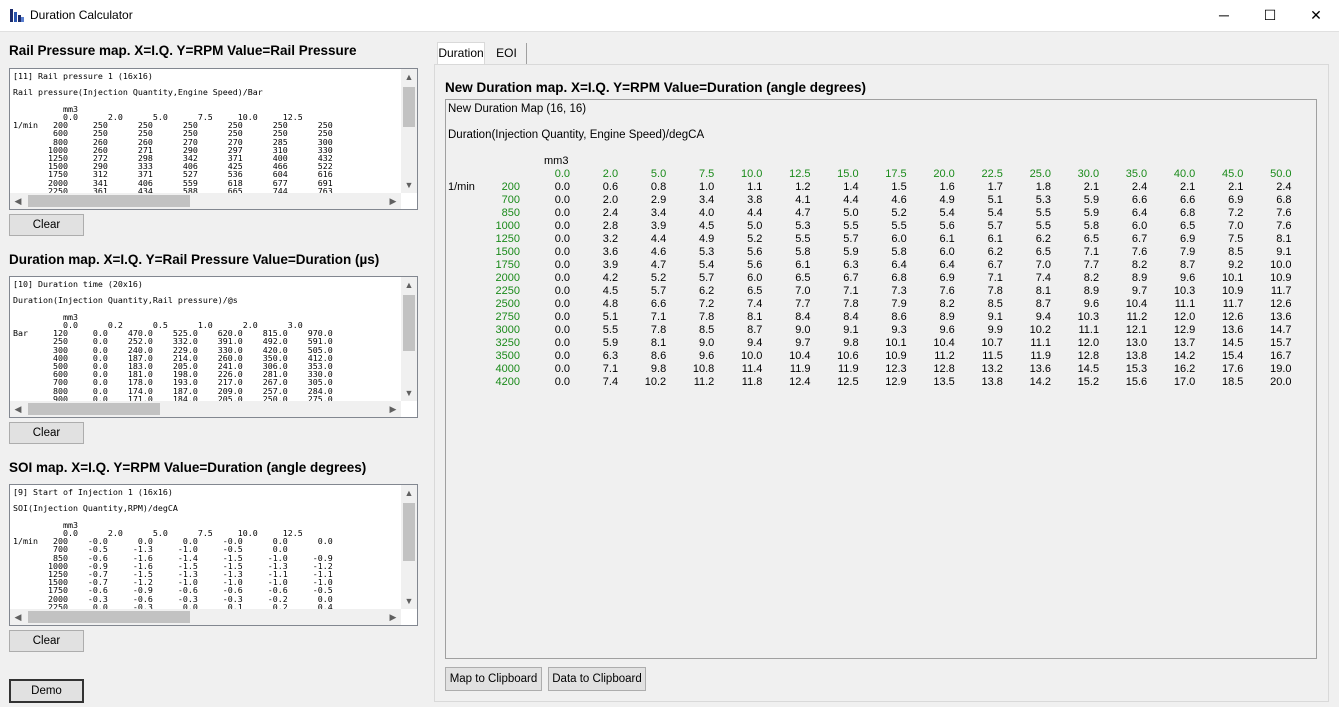  Describe the element at coordinates (1040, 174) in the screenshot. I see `column-header: 25.0` at that location.